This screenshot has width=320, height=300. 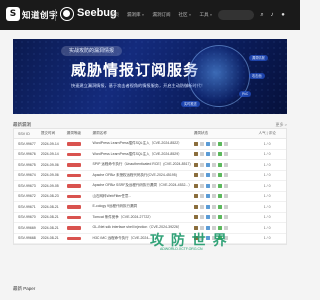 I want to click on banner-tag: 漏洞情报, so click(x=258, y=58).